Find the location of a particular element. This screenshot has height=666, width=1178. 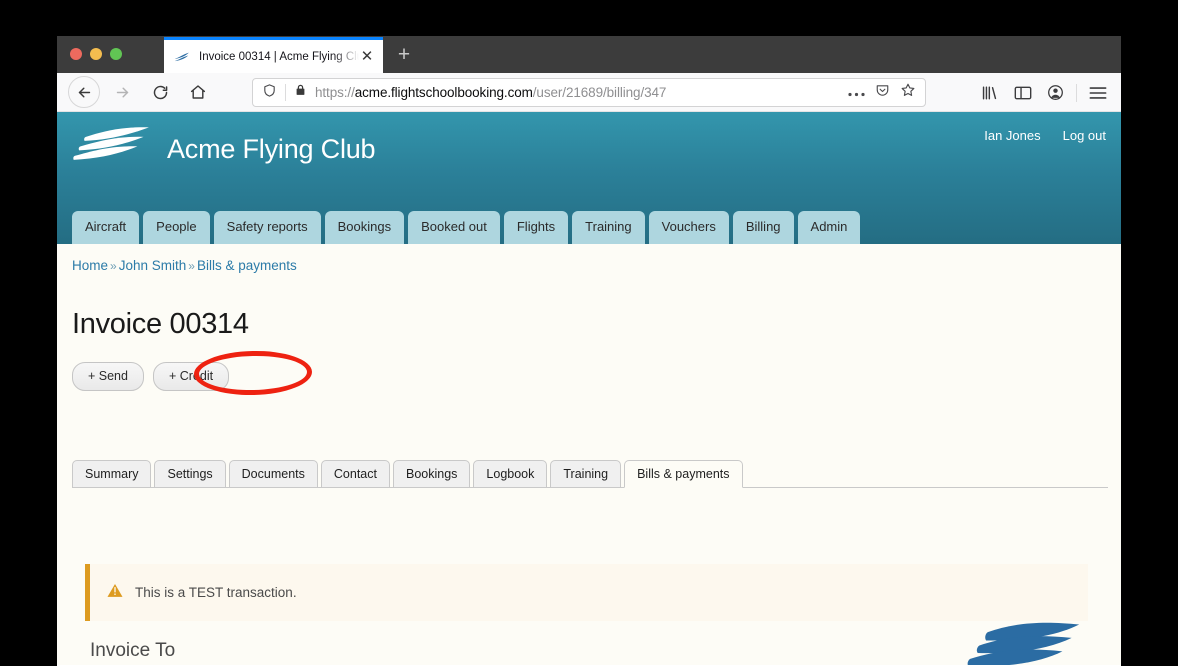

toolbar-right-icons is located at coordinates (1043, 92).